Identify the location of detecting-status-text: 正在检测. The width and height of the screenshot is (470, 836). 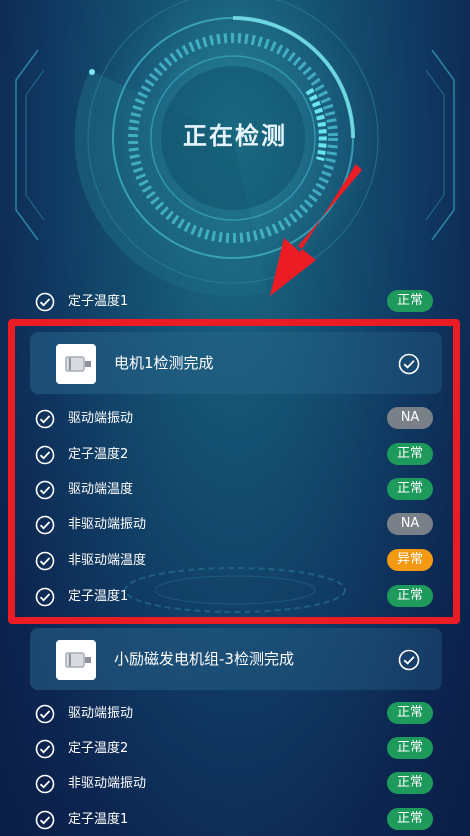
(235, 136).